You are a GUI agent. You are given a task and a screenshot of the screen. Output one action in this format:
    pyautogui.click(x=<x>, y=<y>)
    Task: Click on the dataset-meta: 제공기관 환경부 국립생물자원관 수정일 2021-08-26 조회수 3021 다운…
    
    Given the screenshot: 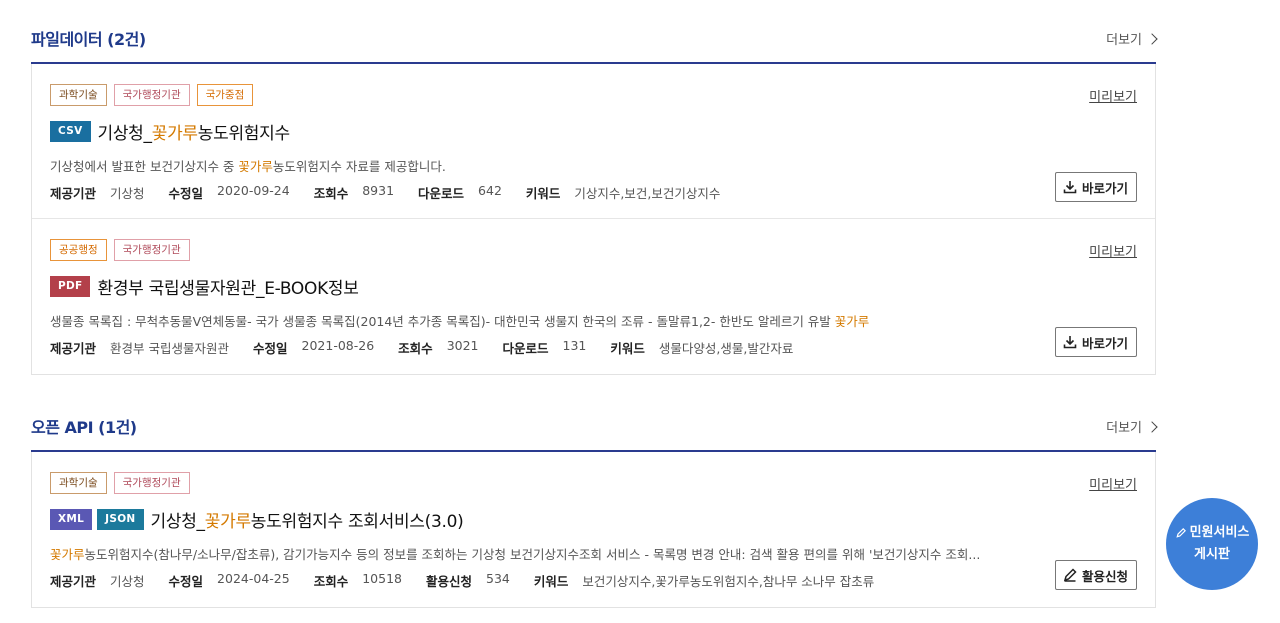 What is the action you would take?
    pyautogui.click(x=433, y=347)
    